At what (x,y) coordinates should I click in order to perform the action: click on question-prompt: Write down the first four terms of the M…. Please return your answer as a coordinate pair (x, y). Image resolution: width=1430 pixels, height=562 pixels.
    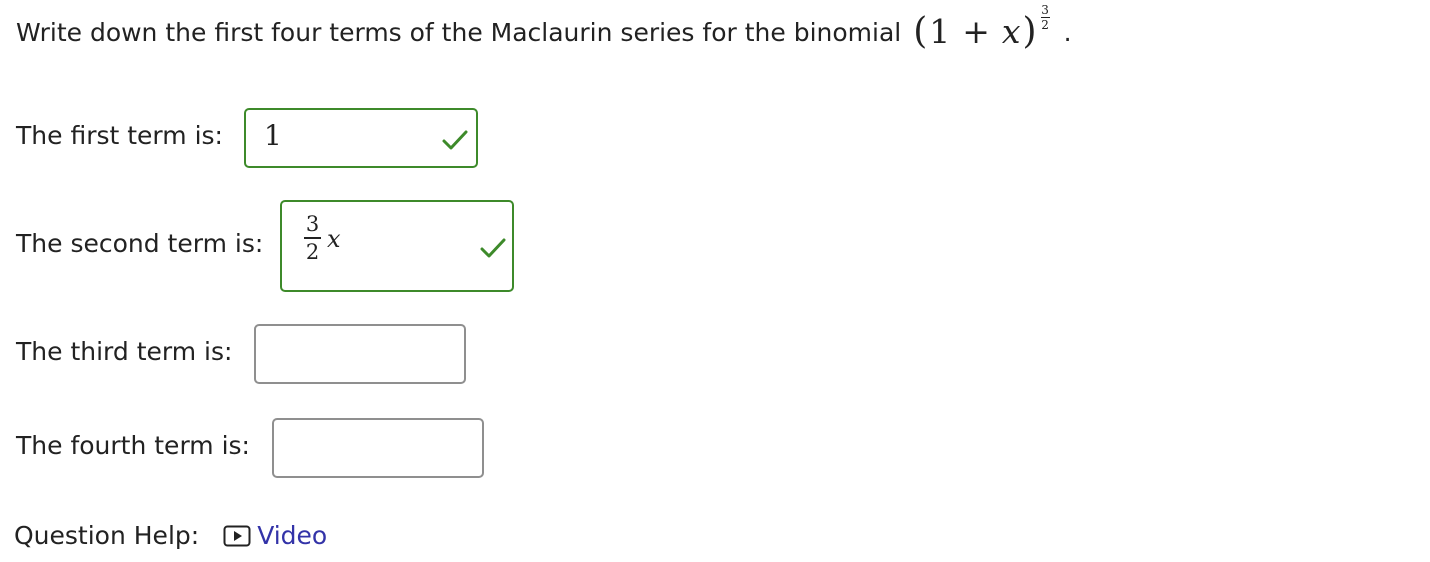
    Looking at the image, I should click on (544, 28).